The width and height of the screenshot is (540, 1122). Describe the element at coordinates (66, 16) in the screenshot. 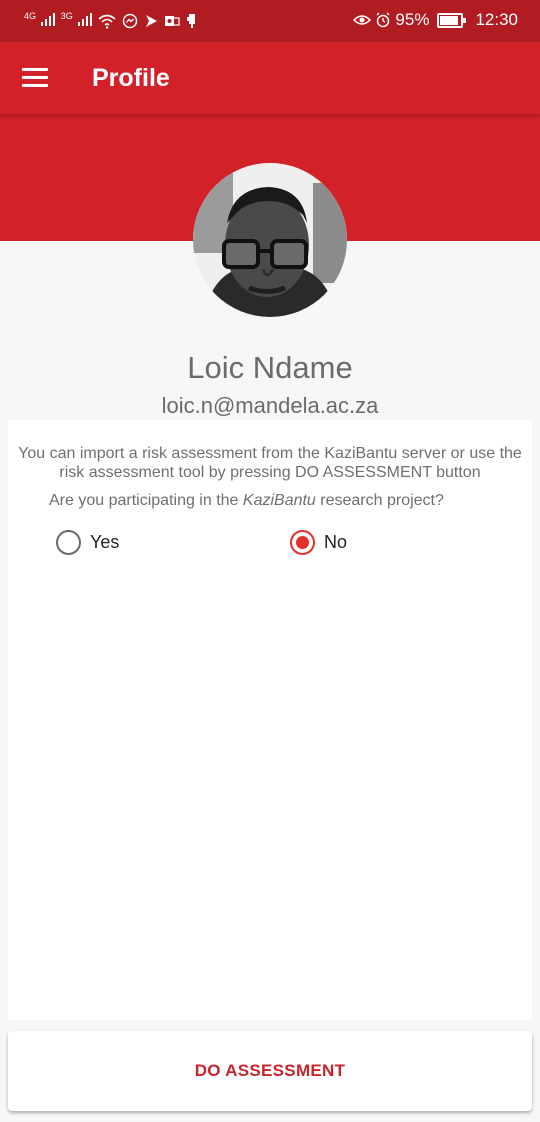

I see `network-type: 3G` at that location.